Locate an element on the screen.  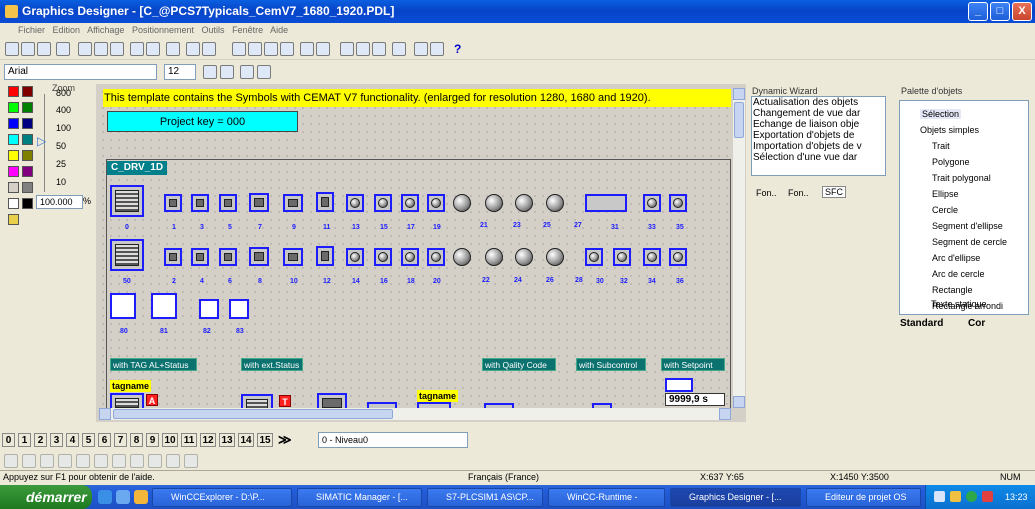
canvas-vertical-scrollbar is located at coordinates (739, 248).